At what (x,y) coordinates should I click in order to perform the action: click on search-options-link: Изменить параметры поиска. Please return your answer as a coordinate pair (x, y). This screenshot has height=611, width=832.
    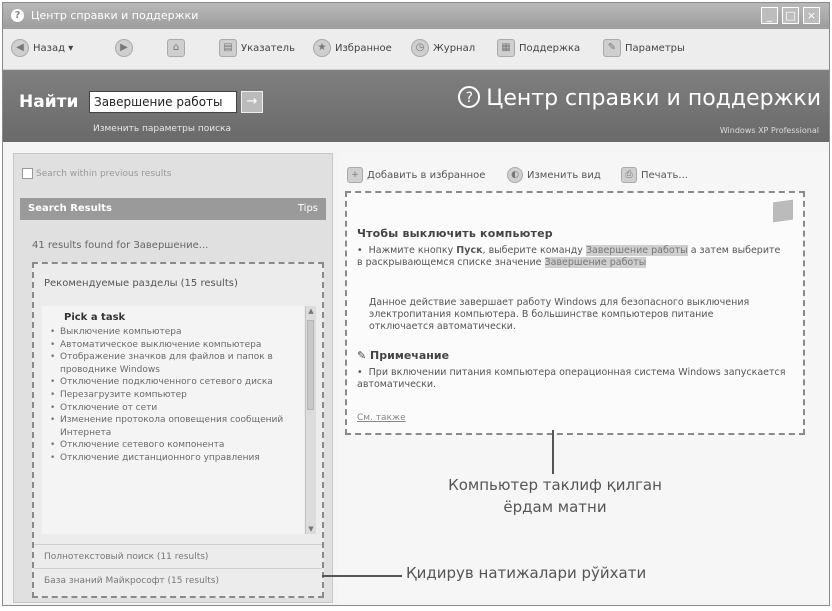
    Looking at the image, I should click on (162, 129).